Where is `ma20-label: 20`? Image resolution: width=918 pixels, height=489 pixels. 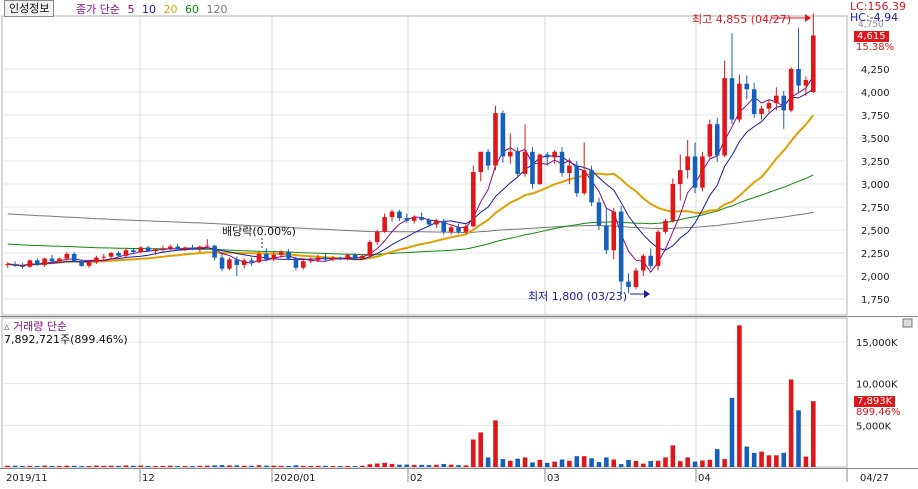
ma20-label: 20 is located at coordinates (170, 9).